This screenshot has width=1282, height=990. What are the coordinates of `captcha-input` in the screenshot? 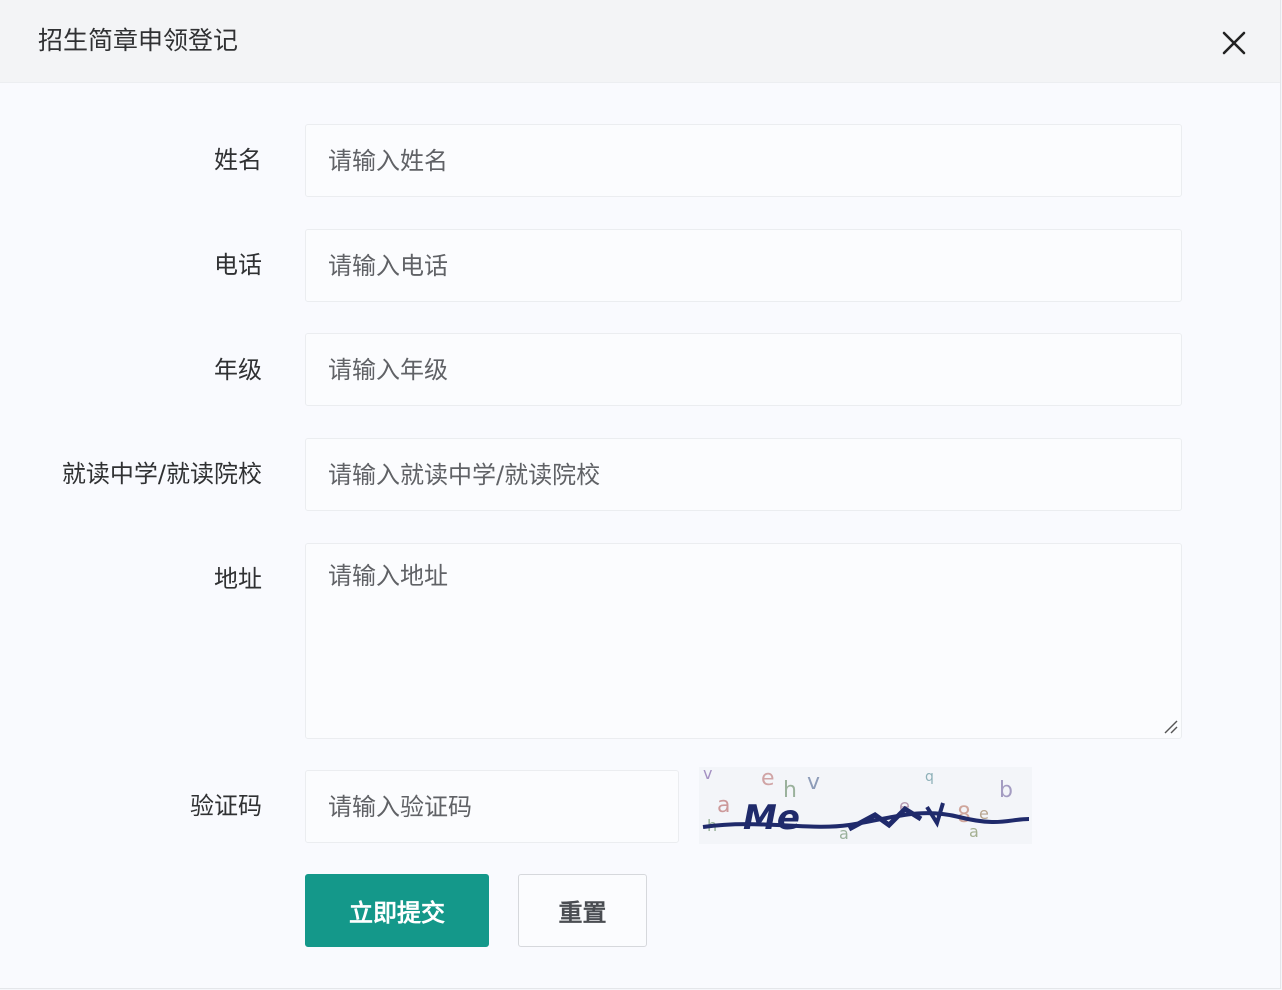 It's located at (492, 806).